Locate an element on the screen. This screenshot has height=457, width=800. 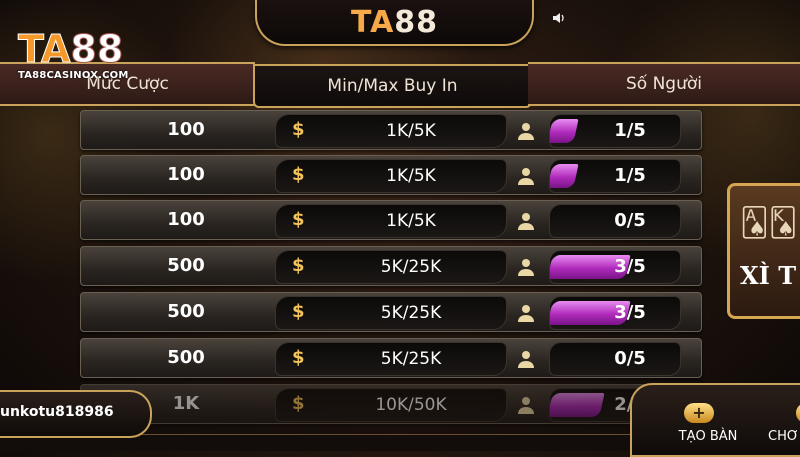
play-button: CHƠI is located at coordinates (780, 423).